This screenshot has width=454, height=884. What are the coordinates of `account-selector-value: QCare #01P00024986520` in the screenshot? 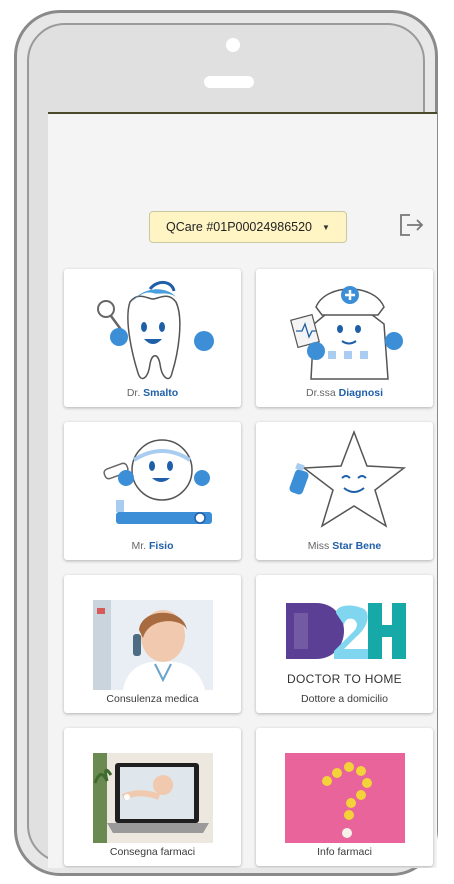 It's located at (239, 227).